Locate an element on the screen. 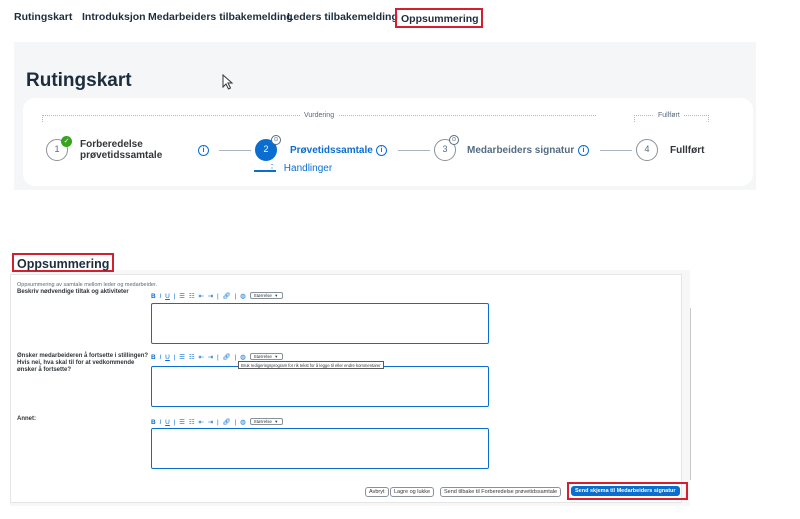 The height and width of the screenshot is (519, 800). page-title: Rutingskart is located at coordinates (79, 80).